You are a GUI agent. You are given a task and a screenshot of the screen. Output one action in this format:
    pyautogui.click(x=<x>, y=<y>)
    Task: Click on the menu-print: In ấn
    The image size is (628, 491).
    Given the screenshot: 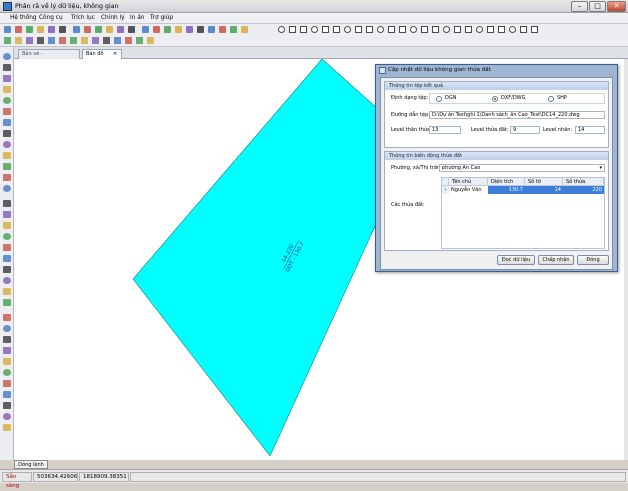 What is the action you would take?
    pyautogui.click(x=137, y=18)
    